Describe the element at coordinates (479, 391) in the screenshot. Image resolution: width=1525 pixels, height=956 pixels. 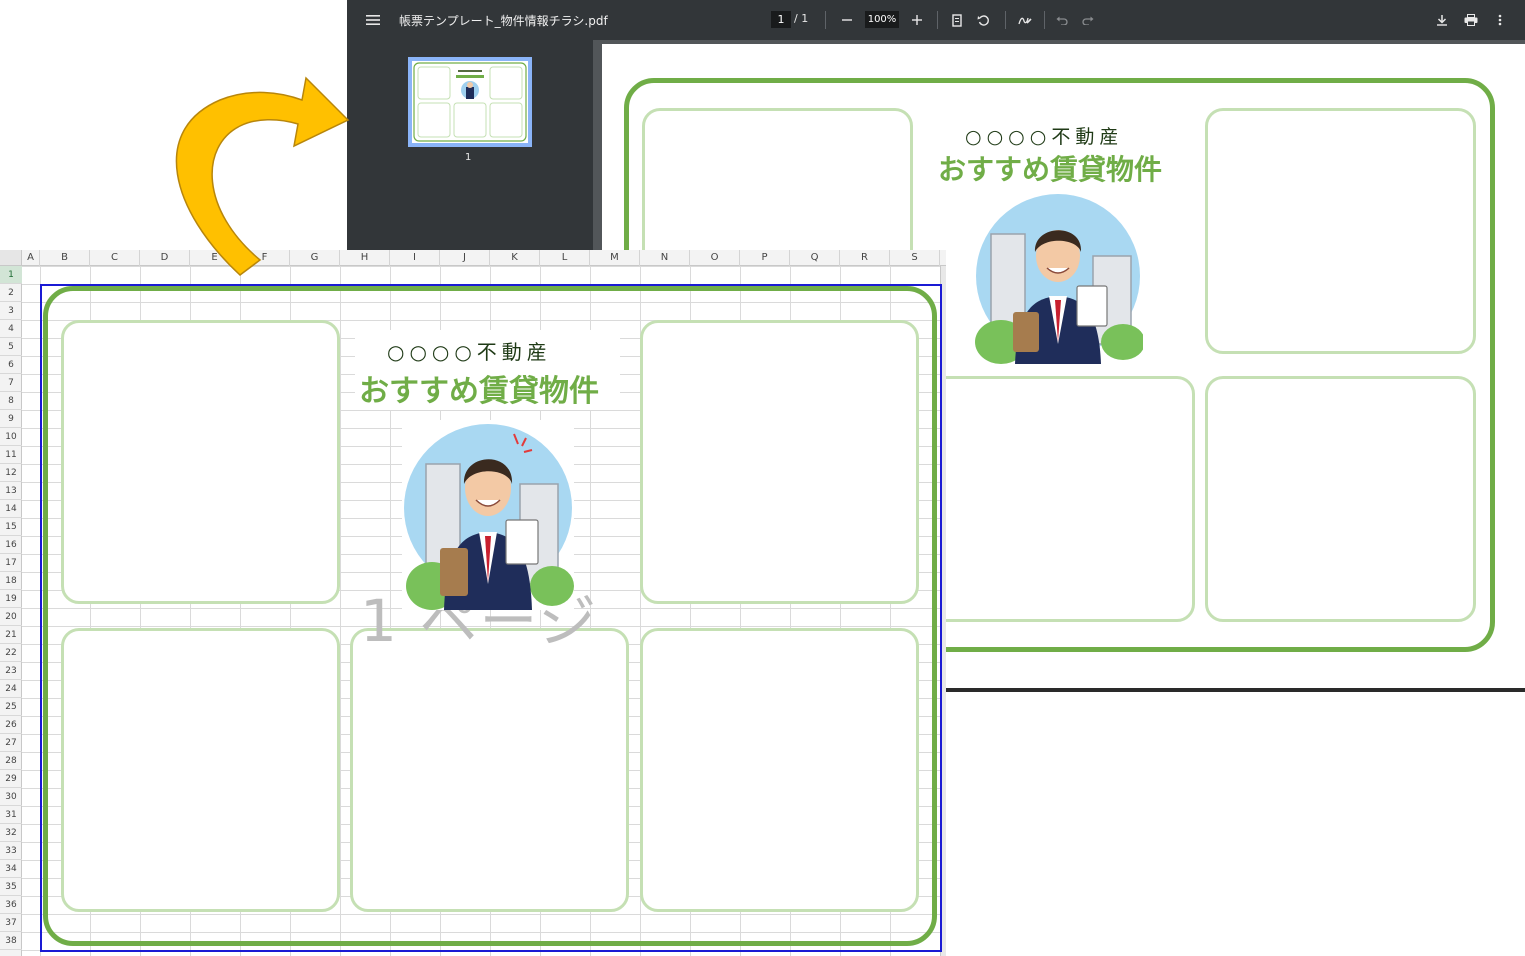
I see `sheet-flyer-title: おすすめ賃貸物件` at that location.